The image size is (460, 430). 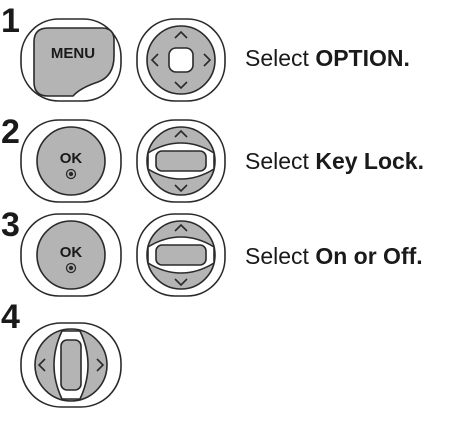 I want to click on step-1-instruction: Select OPTION., so click(x=327, y=58).